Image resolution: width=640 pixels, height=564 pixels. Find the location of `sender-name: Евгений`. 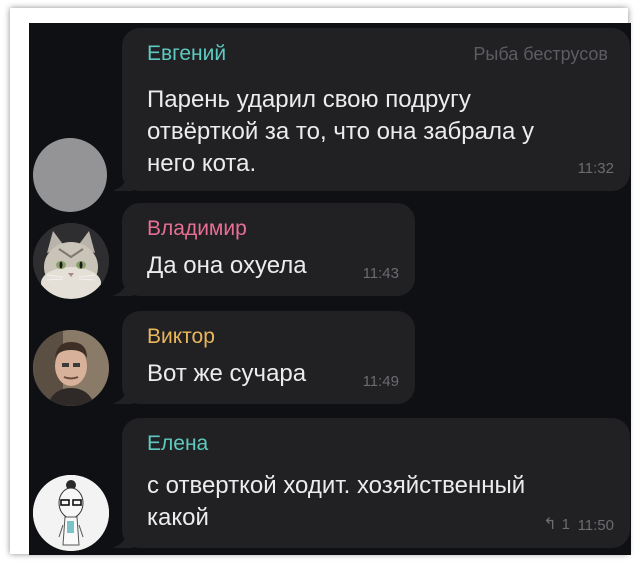

sender-name: Евгений is located at coordinates (186, 54).